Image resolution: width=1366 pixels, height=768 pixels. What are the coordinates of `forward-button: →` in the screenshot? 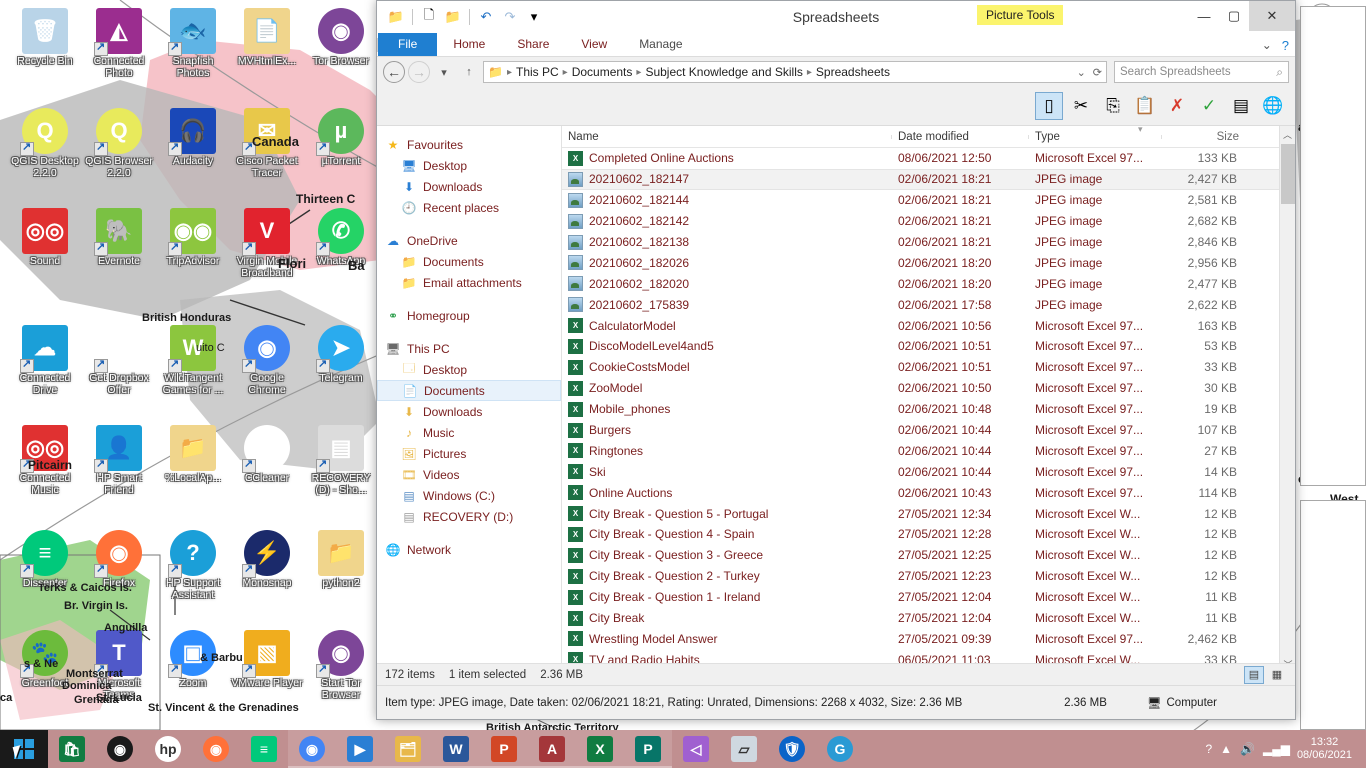 It's located at (419, 72).